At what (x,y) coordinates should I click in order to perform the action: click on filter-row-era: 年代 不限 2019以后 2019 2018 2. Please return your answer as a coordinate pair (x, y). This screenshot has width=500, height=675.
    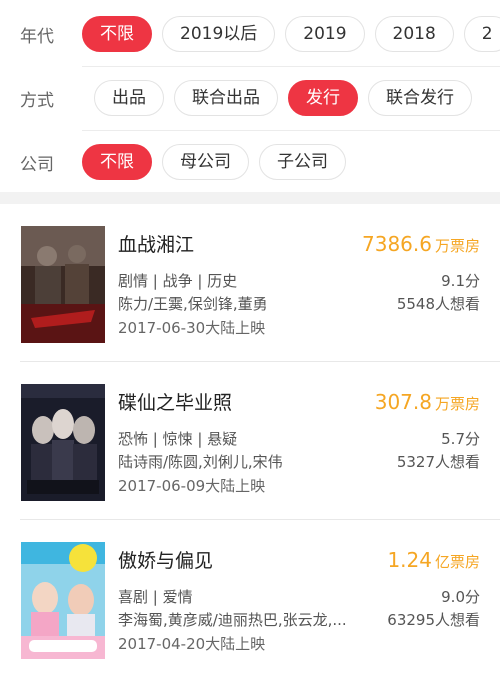
    Looking at the image, I should click on (250, 34).